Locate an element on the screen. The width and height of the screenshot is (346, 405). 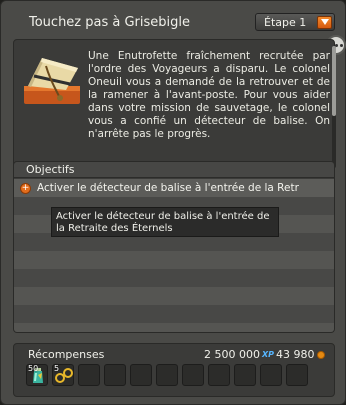
rewards-panel: Récompenses 2 500 000 XP 43 980 50 5 is located at coordinates (174, 370).